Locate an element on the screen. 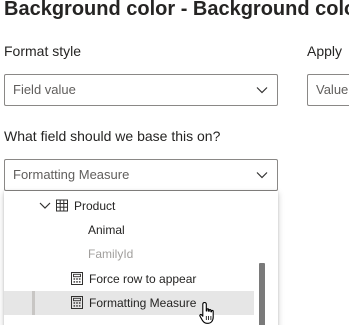 The height and width of the screenshot is (325, 349). table-icon is located at coordinates (62, 205).